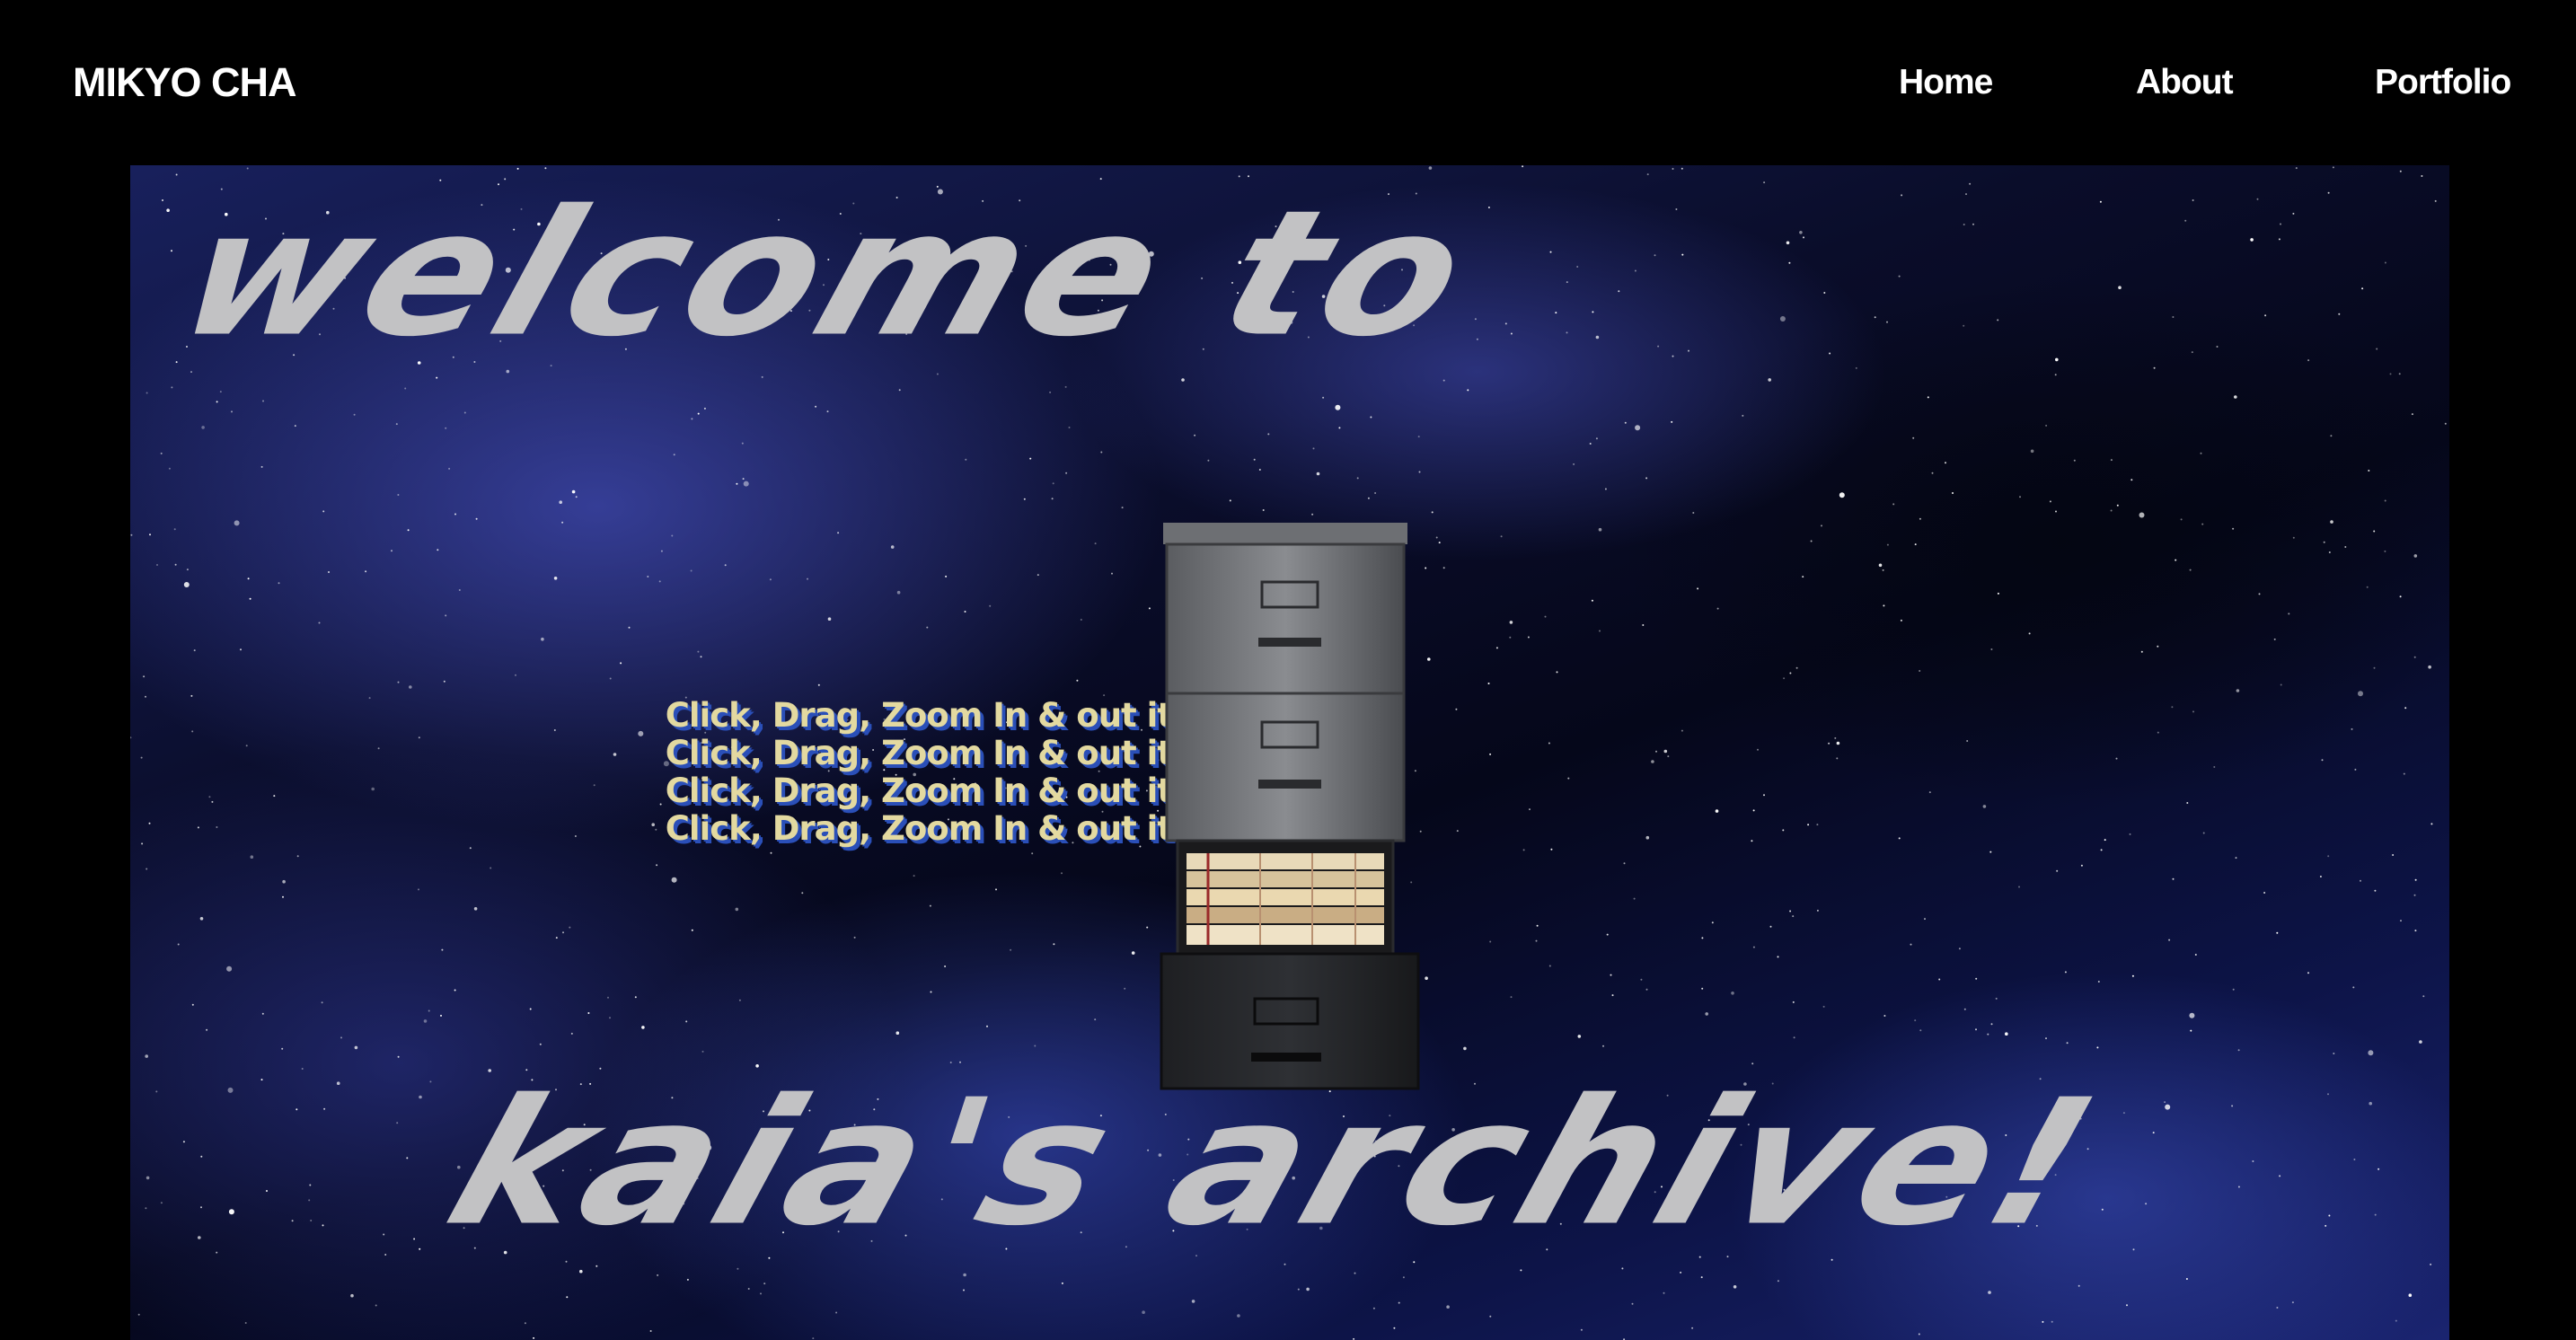  What do you see at coordinates (184, 83) in the screenshot?
I see `site-brand-link: MIKYO CHA` at bounding box center [184, 83].